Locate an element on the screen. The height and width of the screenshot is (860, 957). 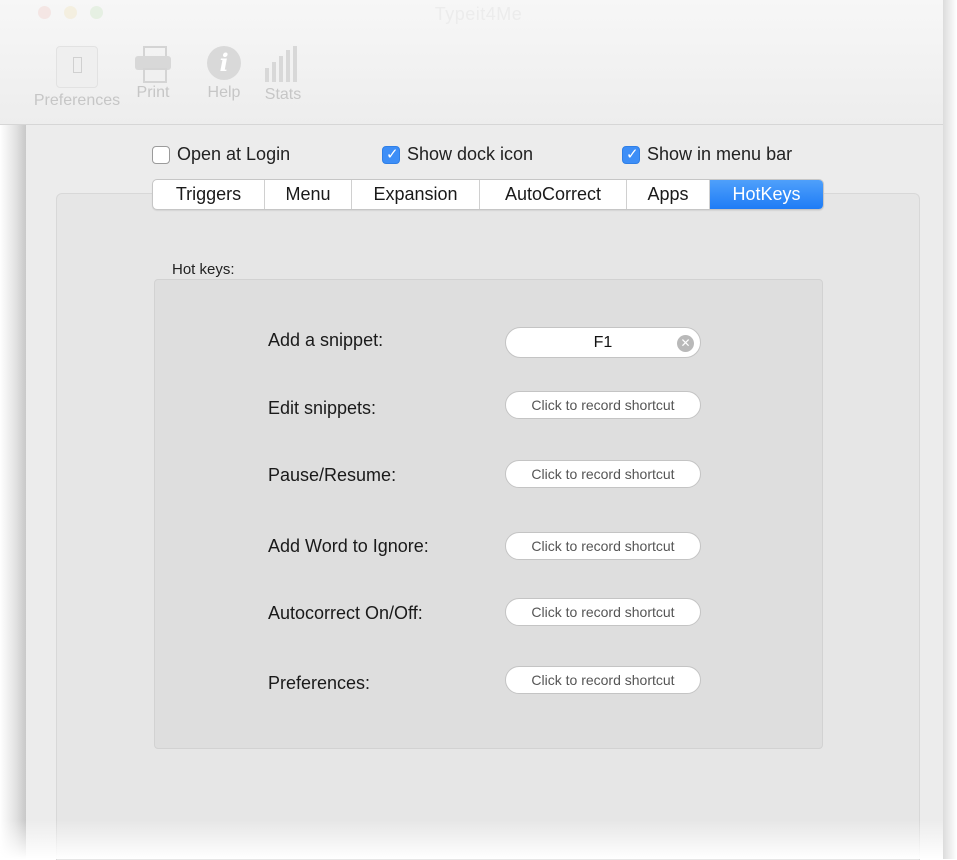
tab-autocorrect: AutoCorrect is located at coordinates (553, 194).